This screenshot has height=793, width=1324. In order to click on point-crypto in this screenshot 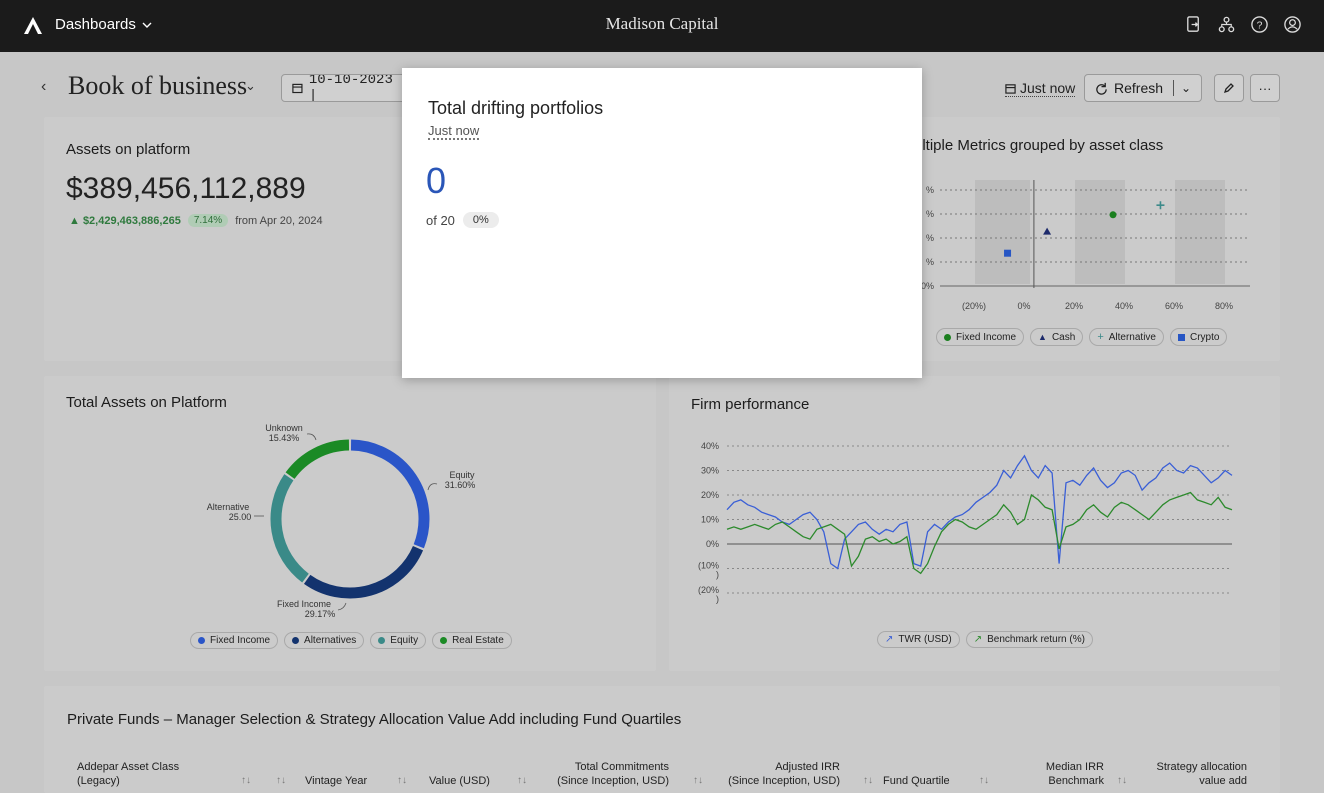, I will do `click(1008, 253)`.